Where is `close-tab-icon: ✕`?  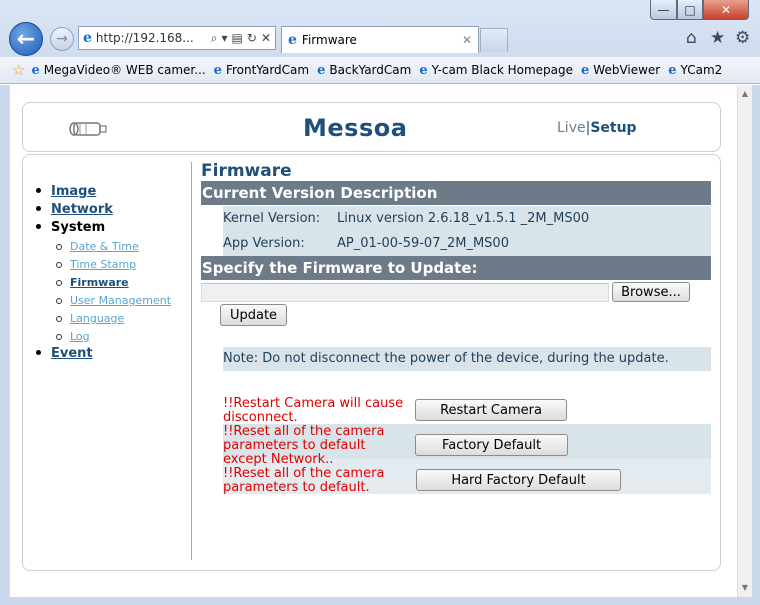
close-tab-icon: ✕ is located at coordinates (467, 40).